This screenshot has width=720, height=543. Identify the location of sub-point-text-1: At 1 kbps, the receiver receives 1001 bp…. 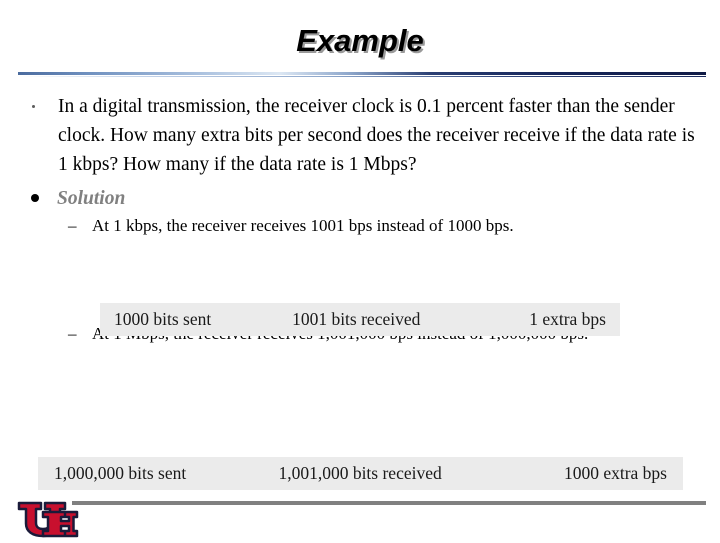
(303, 225).